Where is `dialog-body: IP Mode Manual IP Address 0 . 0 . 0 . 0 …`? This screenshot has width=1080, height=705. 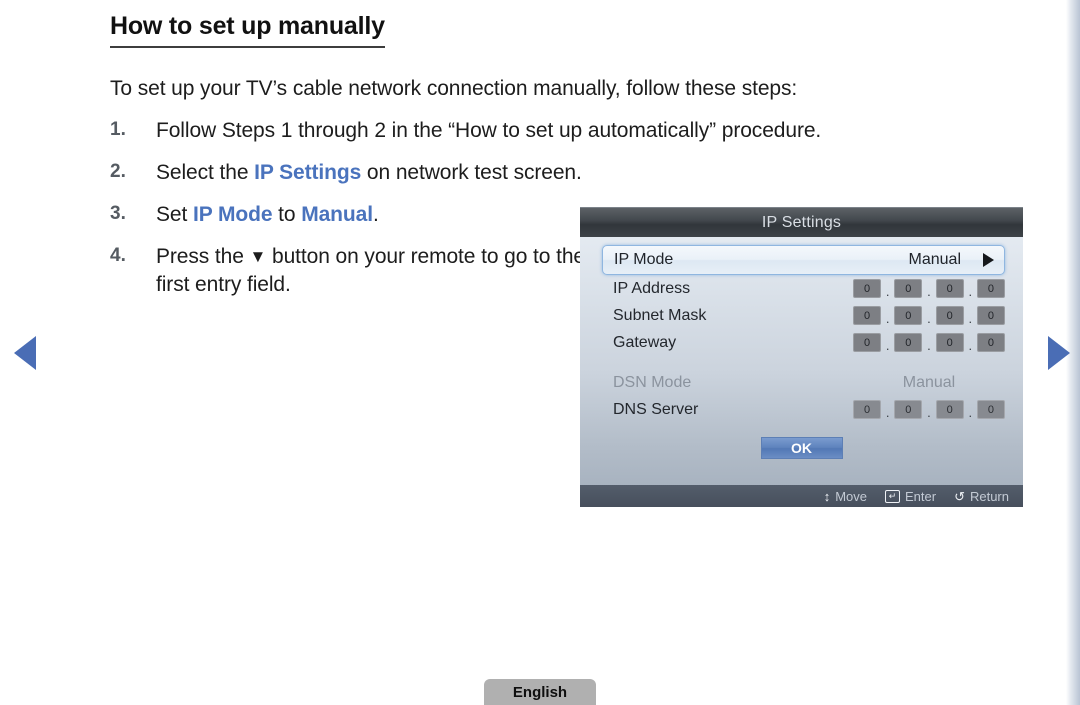
dialog-body: IP Mode Manual IP Address 0 . 0 . 0 . 0 … is located at coordinates (801, 361).